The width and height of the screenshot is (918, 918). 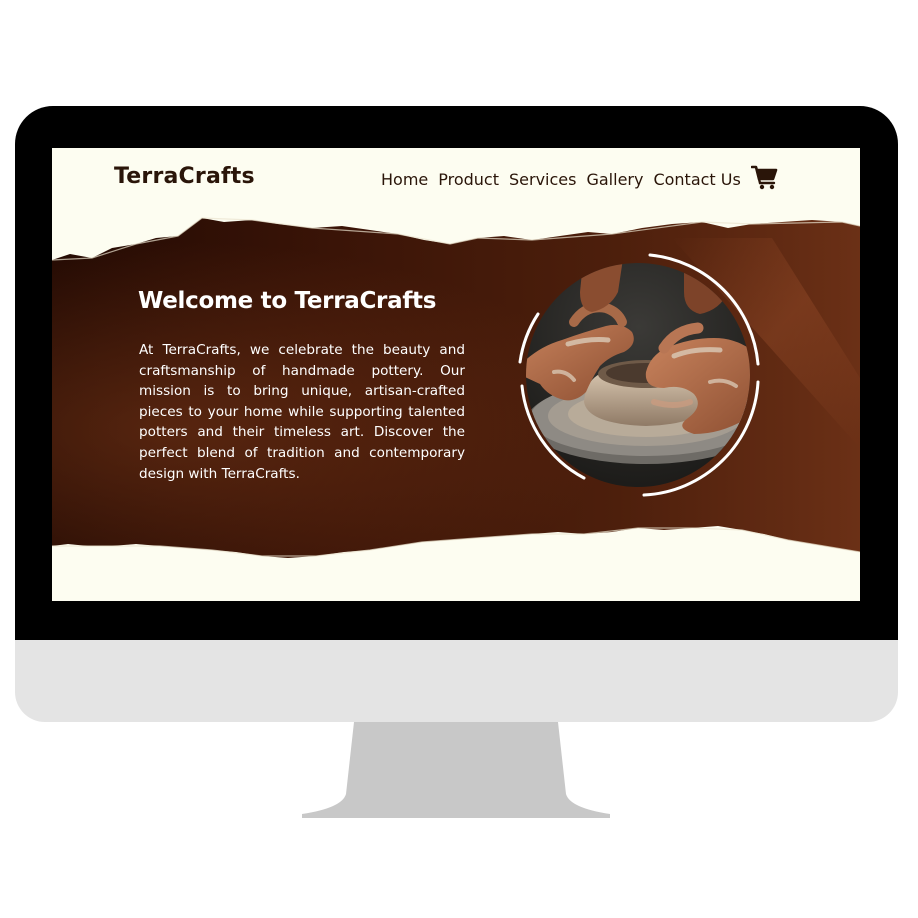 What do you see at coordinates (287, 301) in the screenshot?
I see `hero-title: Welcome to TerraCrafts` at bounding box center [287, 301].